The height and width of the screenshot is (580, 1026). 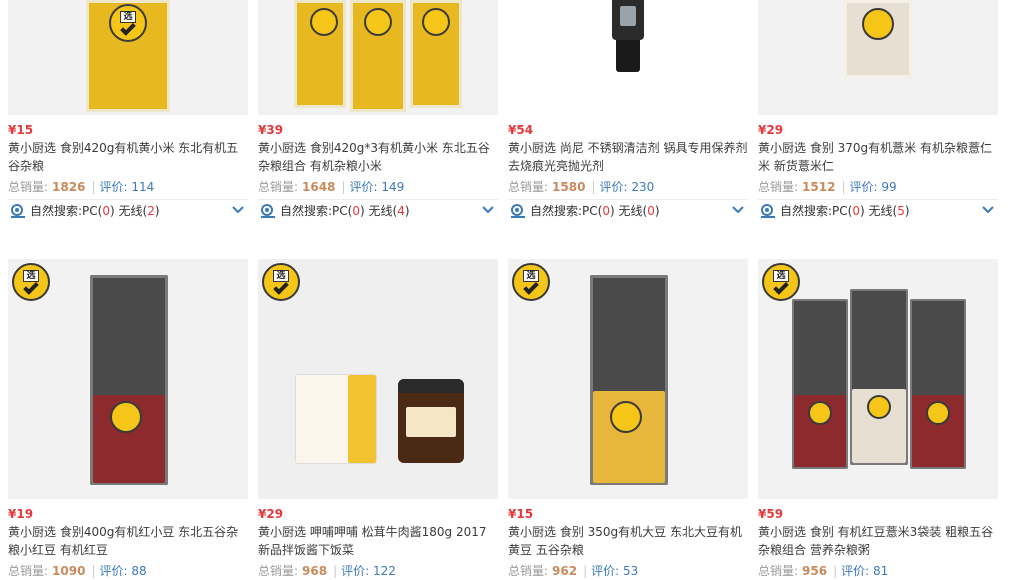 I want to click on sales-count: 956, so click(x=815, y=571).